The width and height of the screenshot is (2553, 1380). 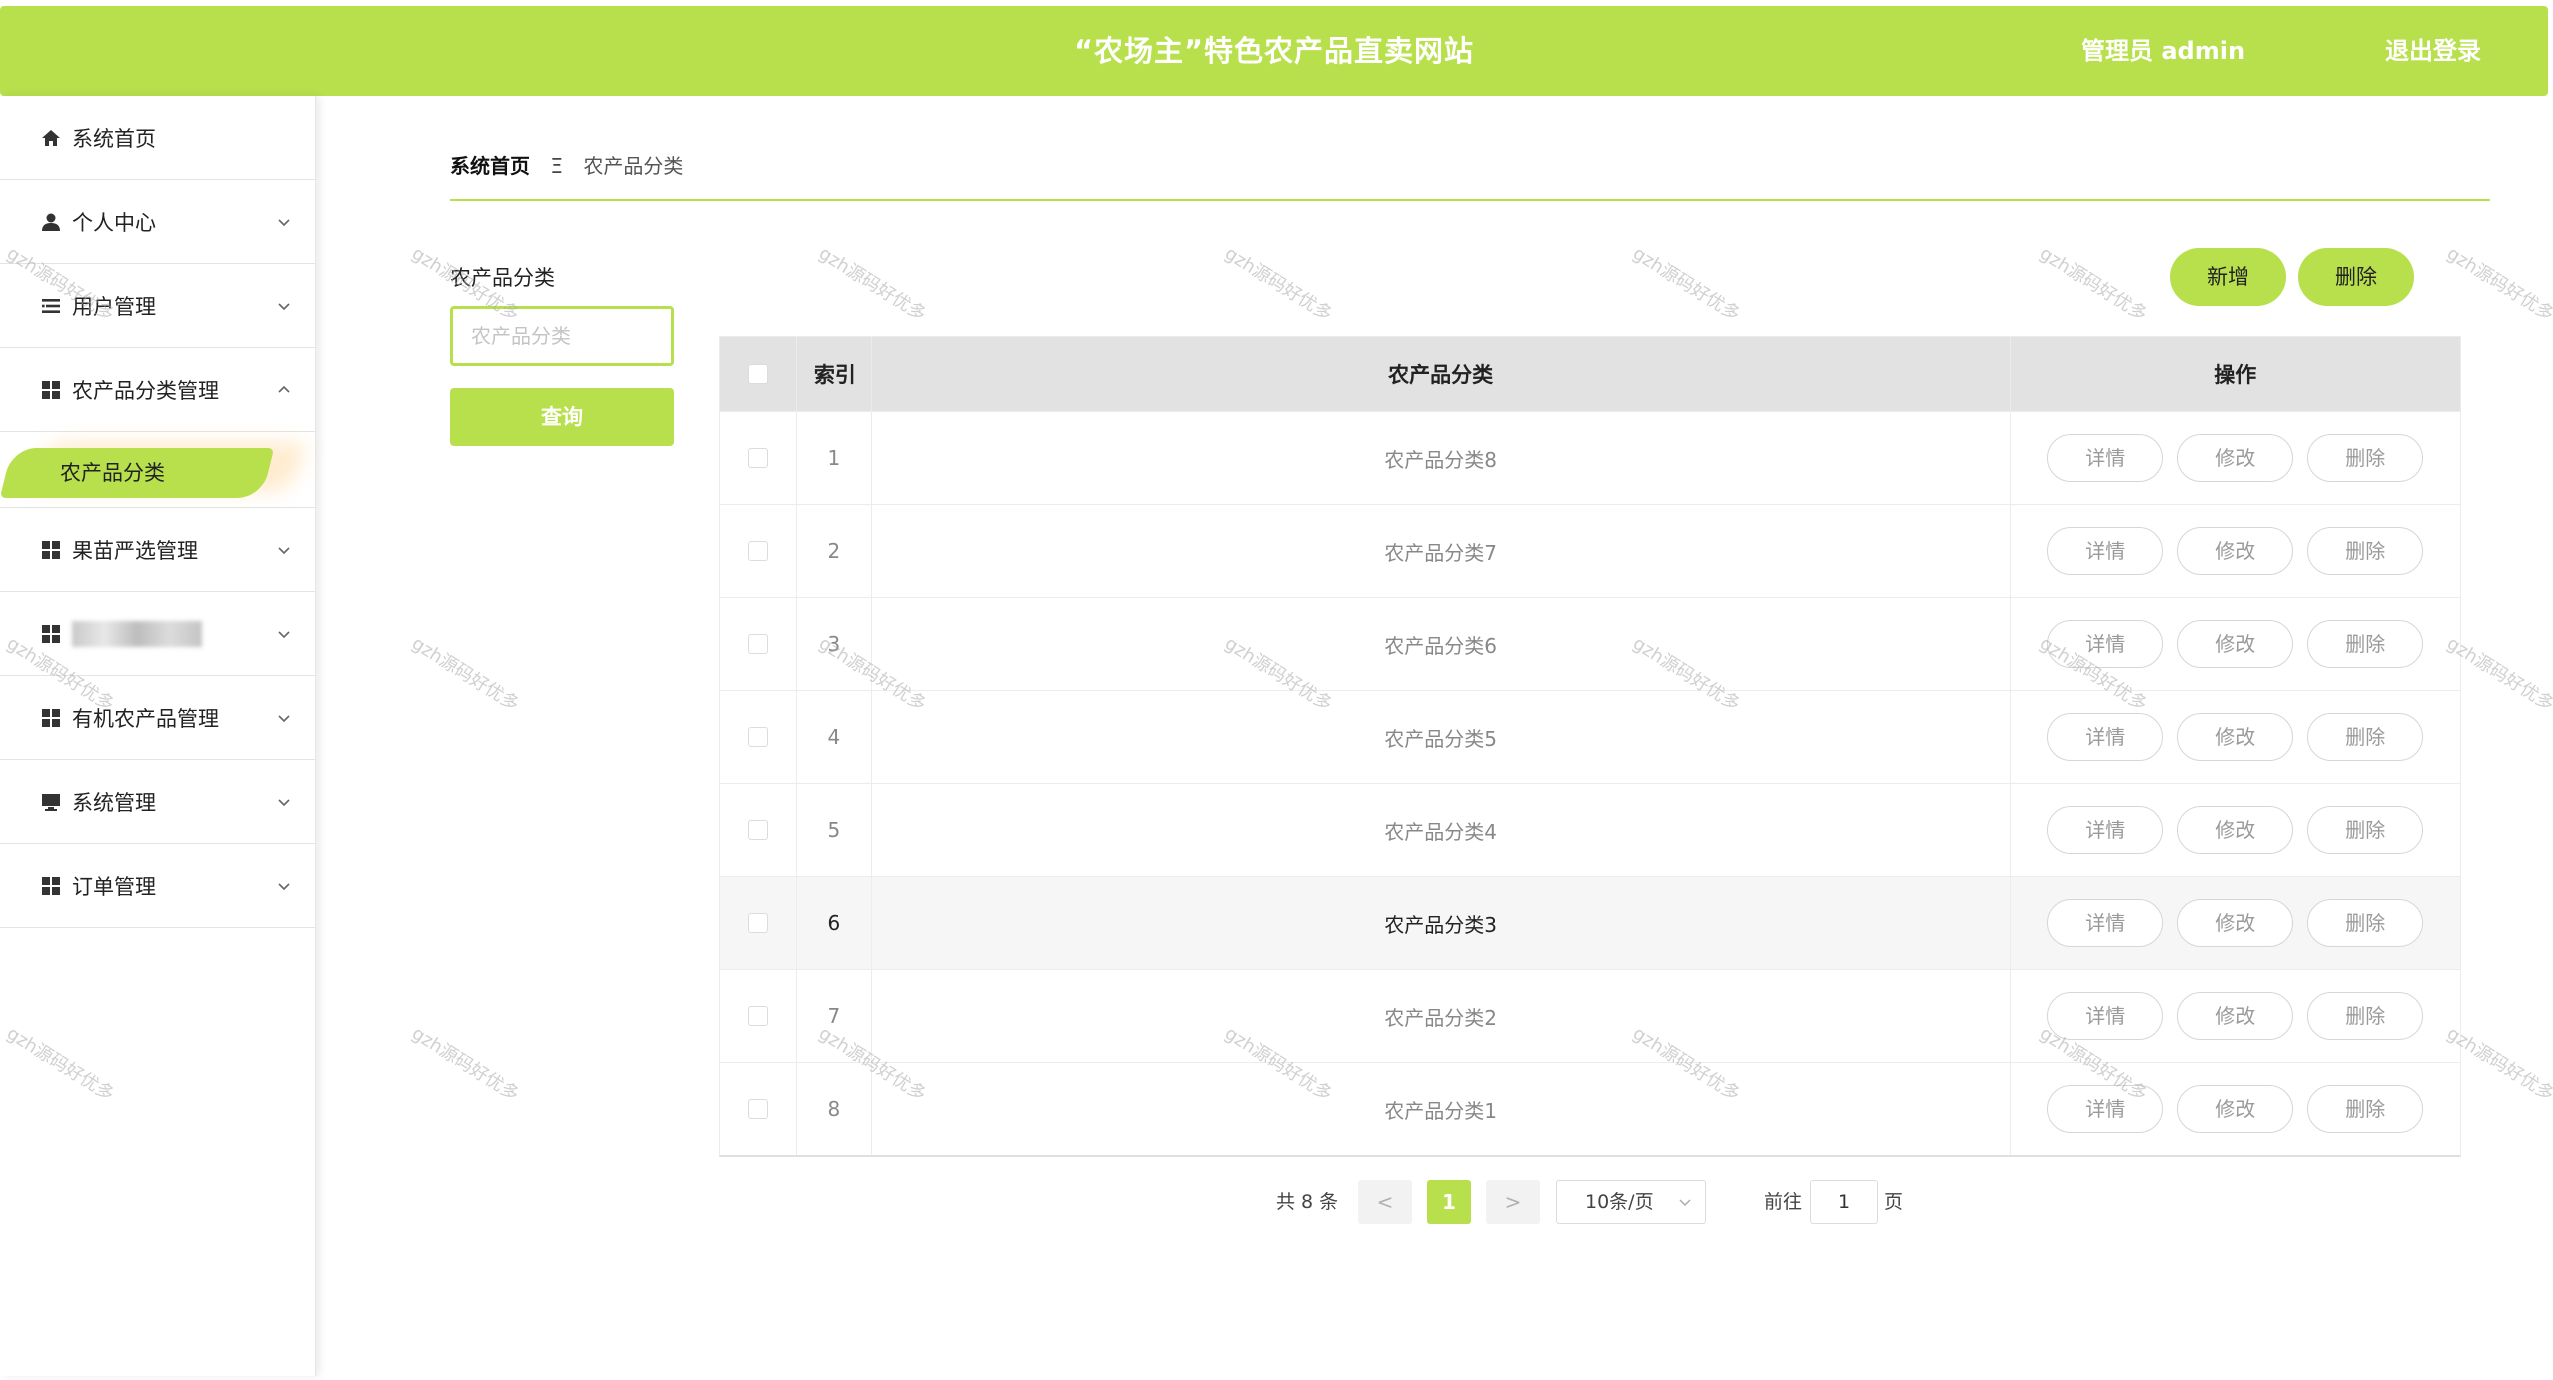 What do you see at coordinates (114, 138) in the screenshot?
I see `sidebar-item-label: 系统首页` at bounding box center [114, 138].